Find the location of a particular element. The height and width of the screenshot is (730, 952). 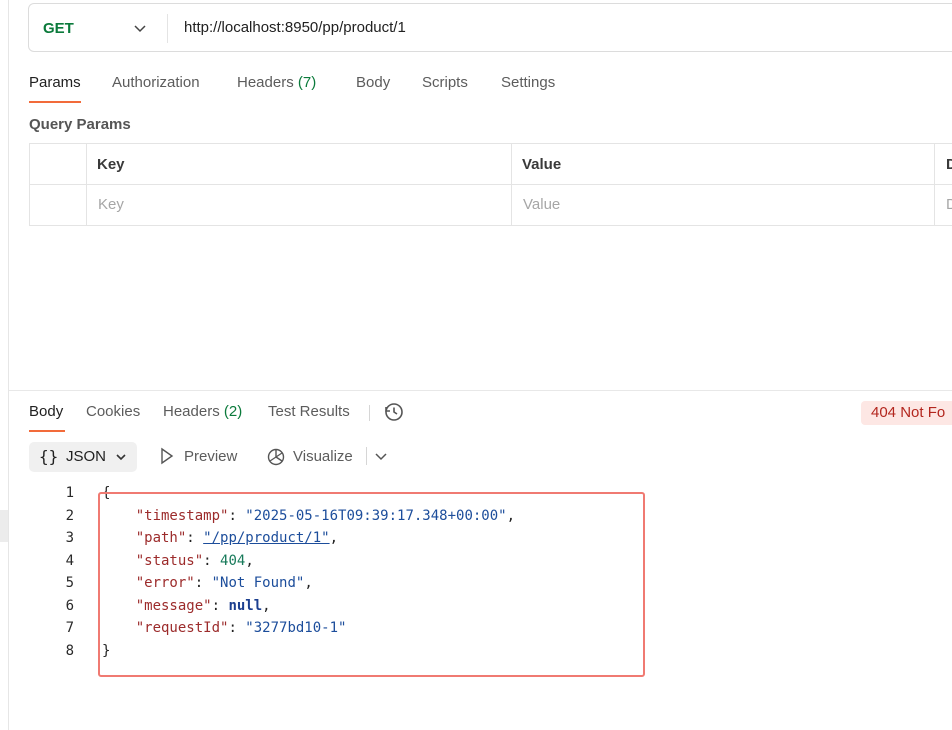

preview-button: Preview is located at coordinates (210, 456).